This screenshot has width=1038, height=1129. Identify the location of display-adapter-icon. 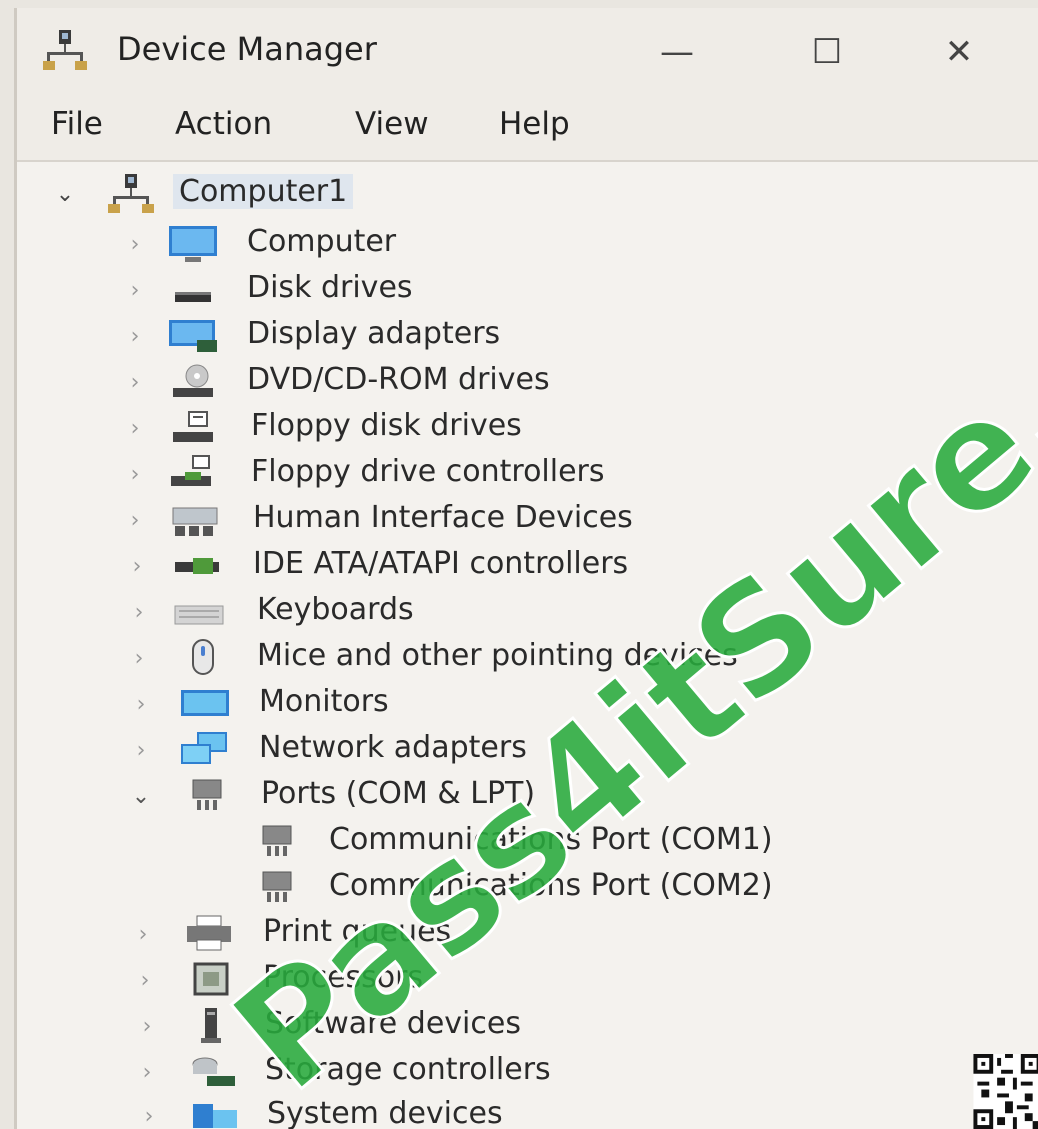
(193, 336).